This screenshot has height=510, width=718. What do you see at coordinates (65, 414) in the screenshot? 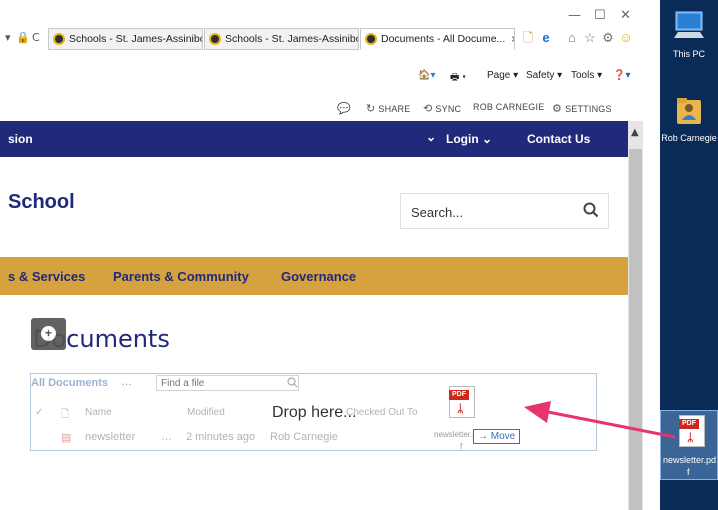
I see `file-type-icon: 🗋` at bounding box center [65, 414].